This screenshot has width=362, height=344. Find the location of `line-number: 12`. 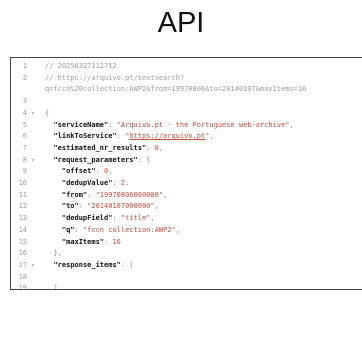

line-number: 12 is located at coordinates (22, 206).